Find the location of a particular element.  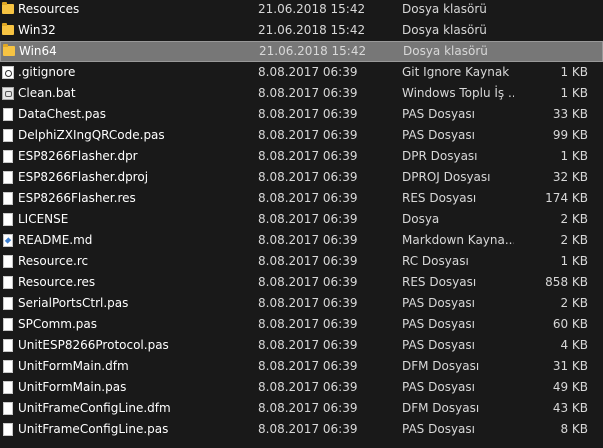

file-row: Resource.rc 8.08.2017 06:39 RC Dosyası 1 KB is located at coordinates (301, 261).